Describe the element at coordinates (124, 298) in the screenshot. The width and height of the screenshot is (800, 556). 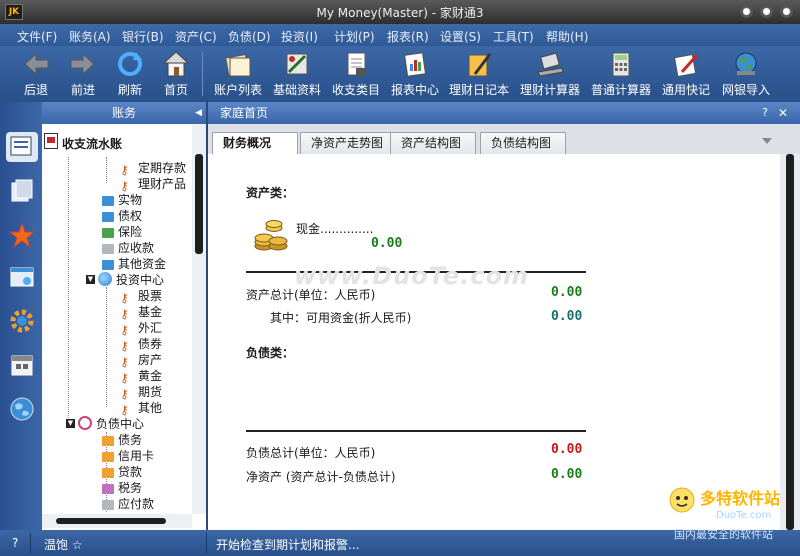
I see `key-icon: ⚷` at that location.